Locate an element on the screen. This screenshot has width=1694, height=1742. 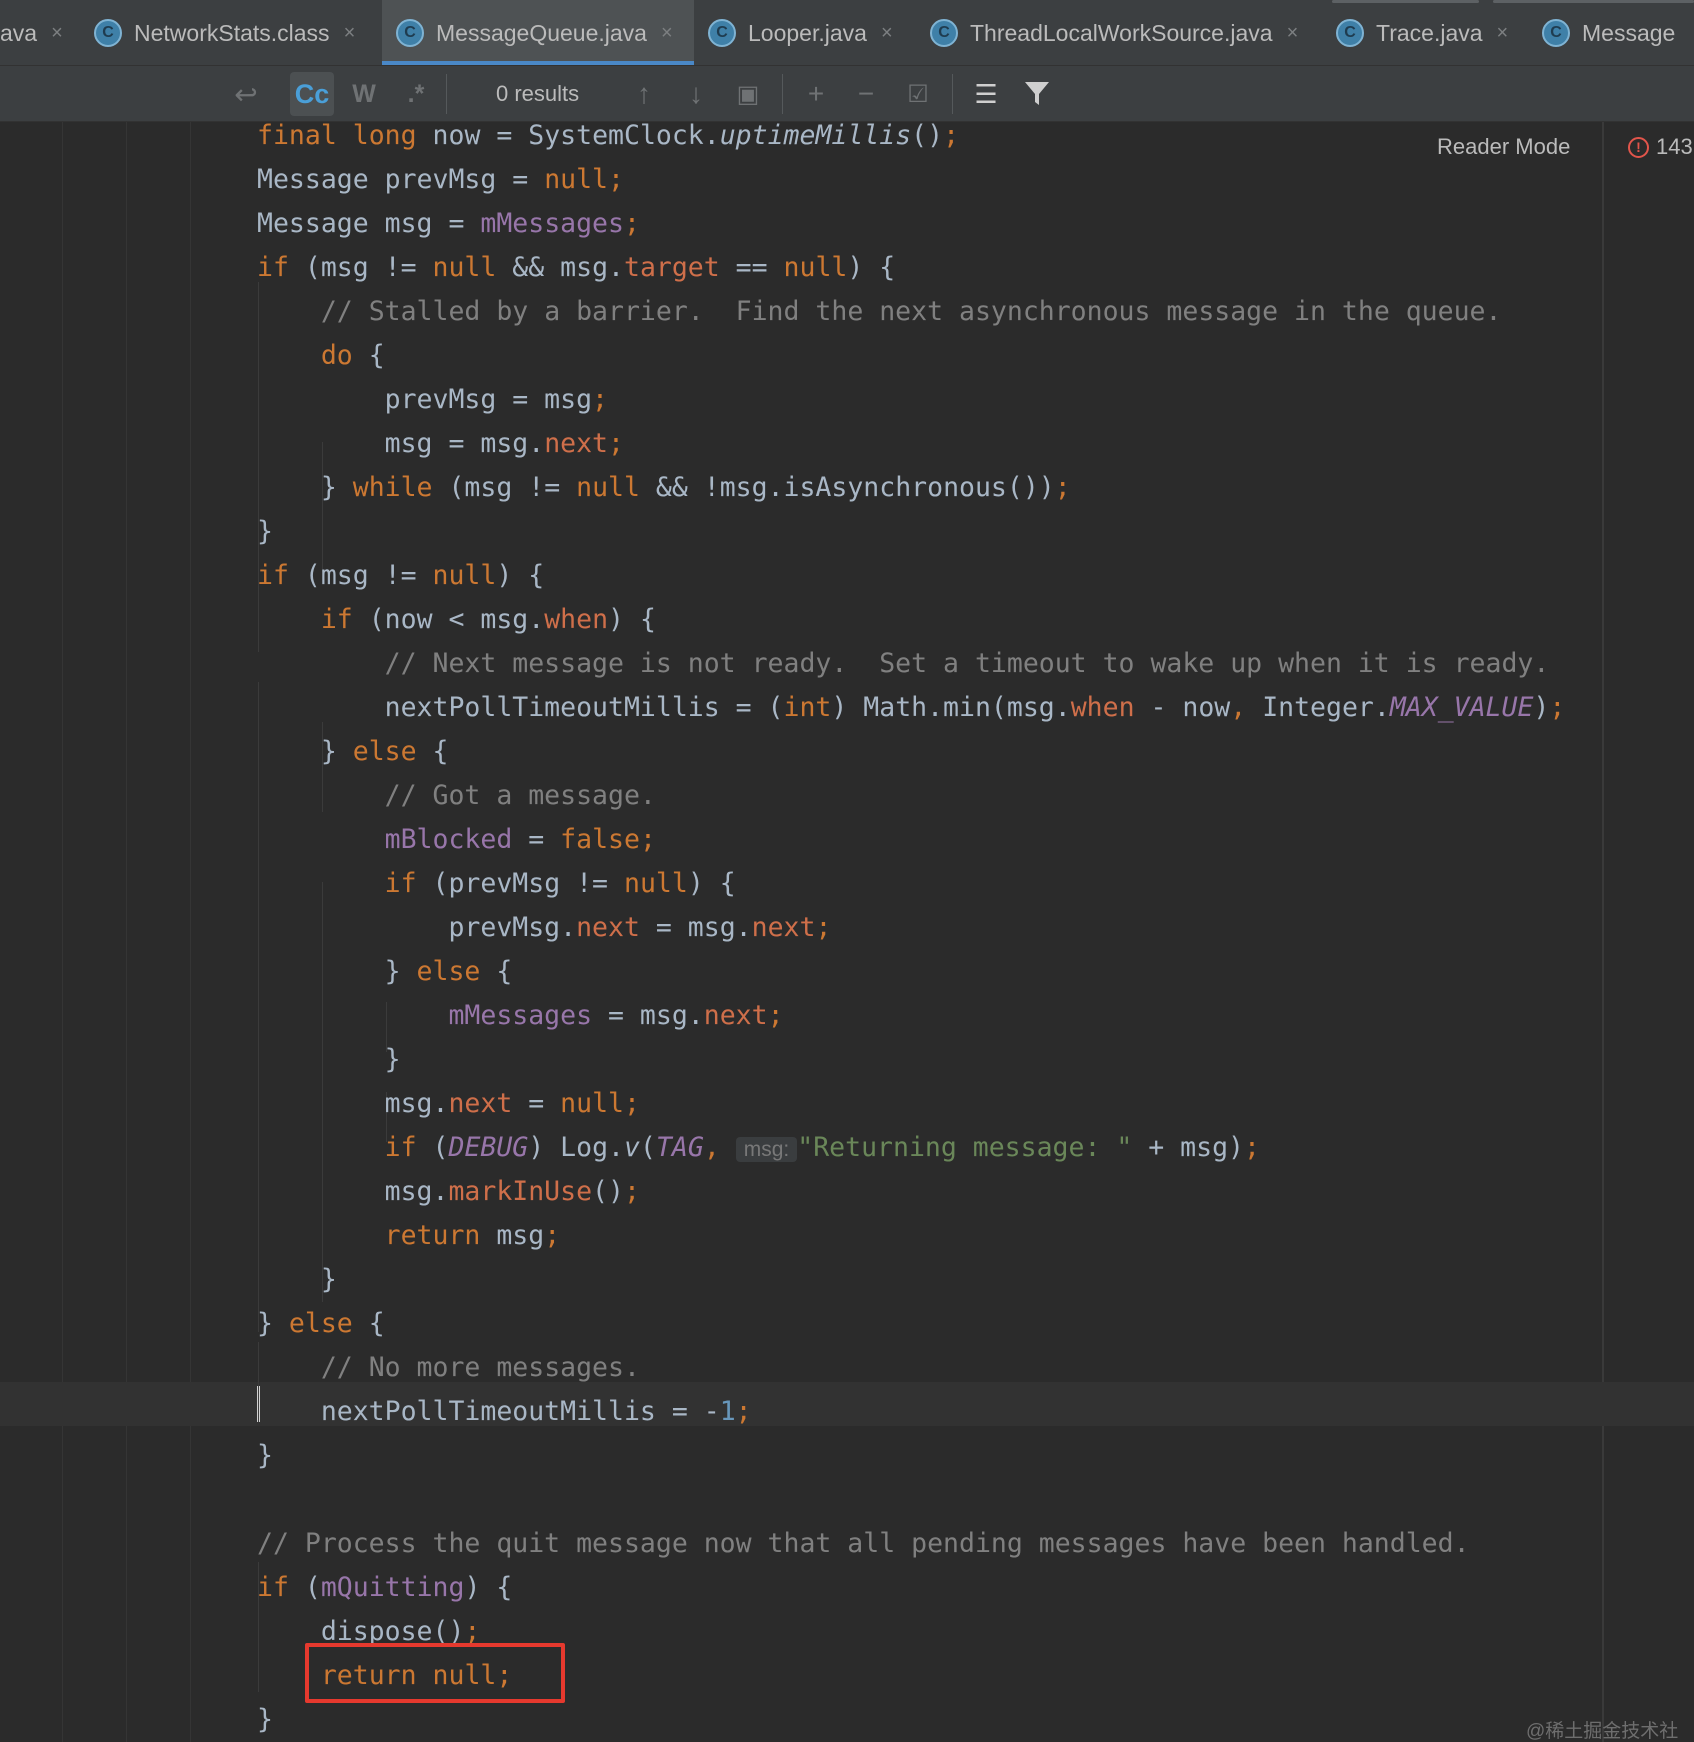
code-line: Message prevMsg = null; is located at coordinates (440, 180).